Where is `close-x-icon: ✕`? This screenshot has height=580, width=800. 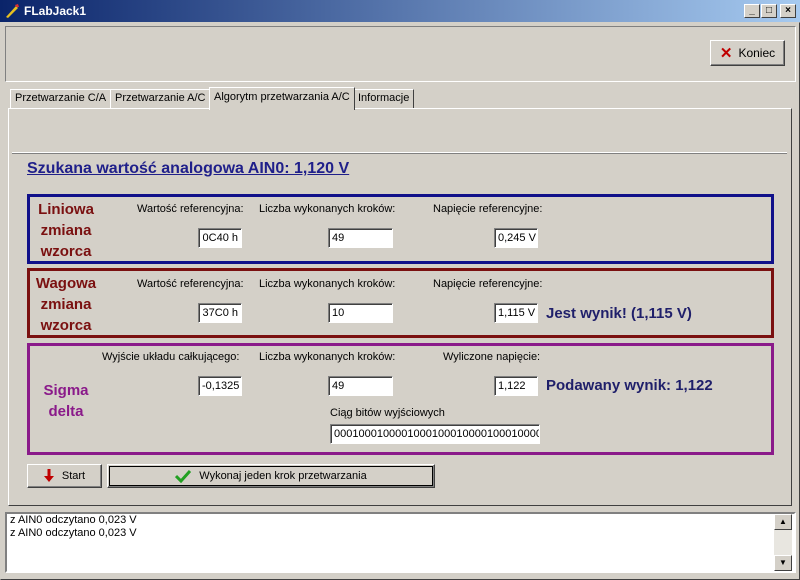
close-x-icon: ✕ is located at coordinates (726, 53).